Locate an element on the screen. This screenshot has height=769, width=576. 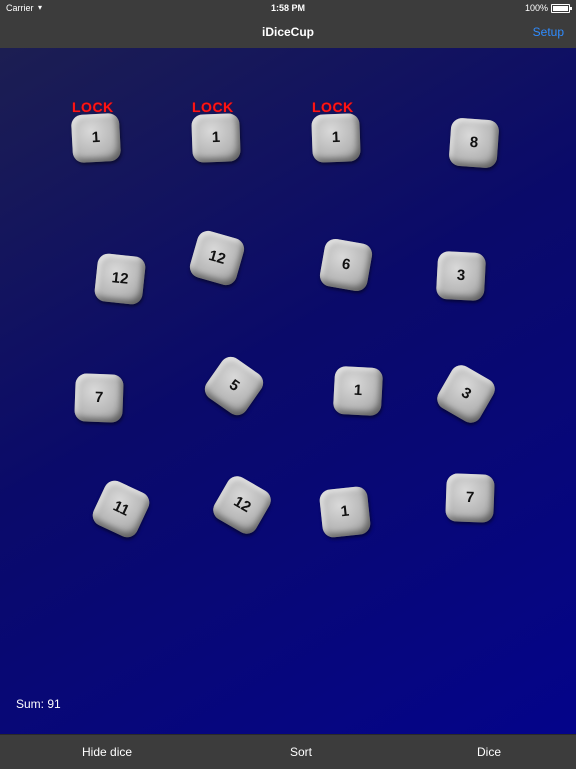
die: 6 is located at coordinates (346, 265).